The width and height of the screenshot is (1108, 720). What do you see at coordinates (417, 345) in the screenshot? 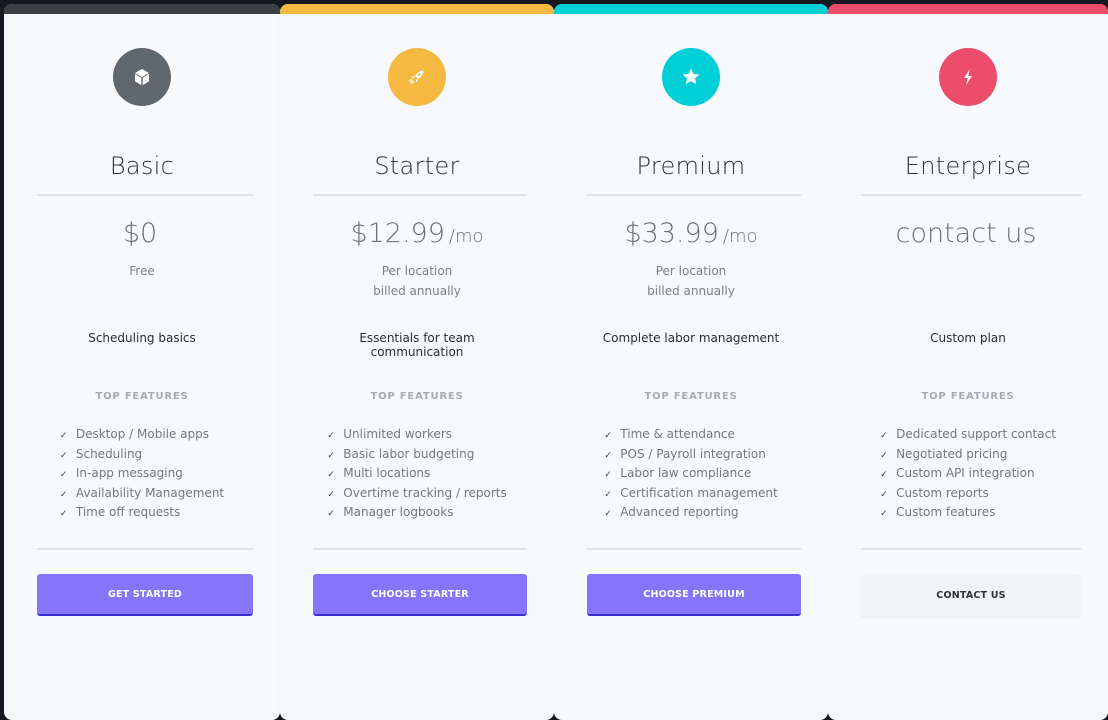
I see `plan-description: Essentials for team communication` at bounding box center [417, 345].